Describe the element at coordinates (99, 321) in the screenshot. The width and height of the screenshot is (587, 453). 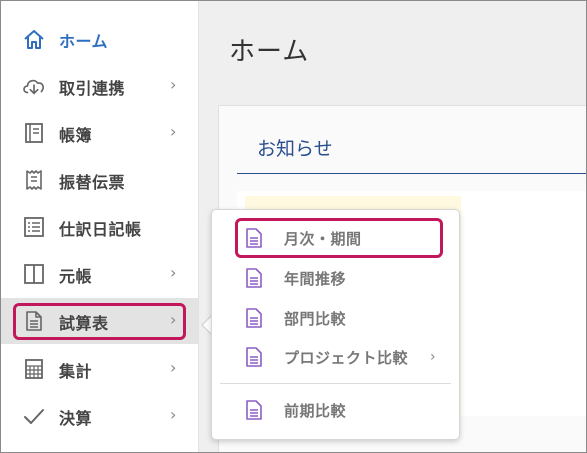
I see `annotation-highlight-shisanhyou` at that location.